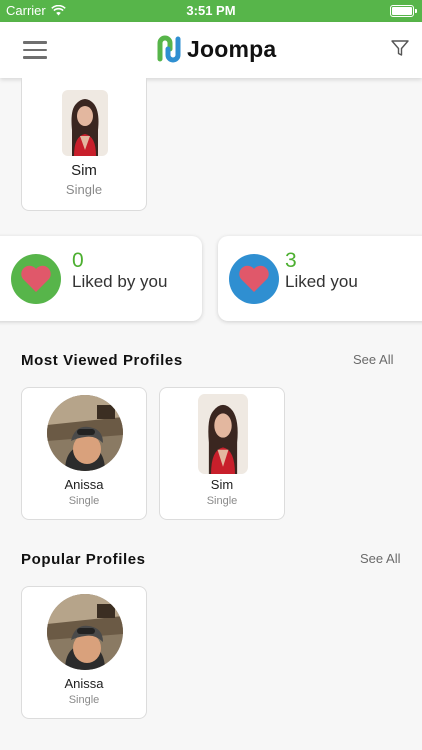 The width and height of the screenshot is (422, 750). I want to click on liked-you-card: 3 Liked you, so click(320, 278).